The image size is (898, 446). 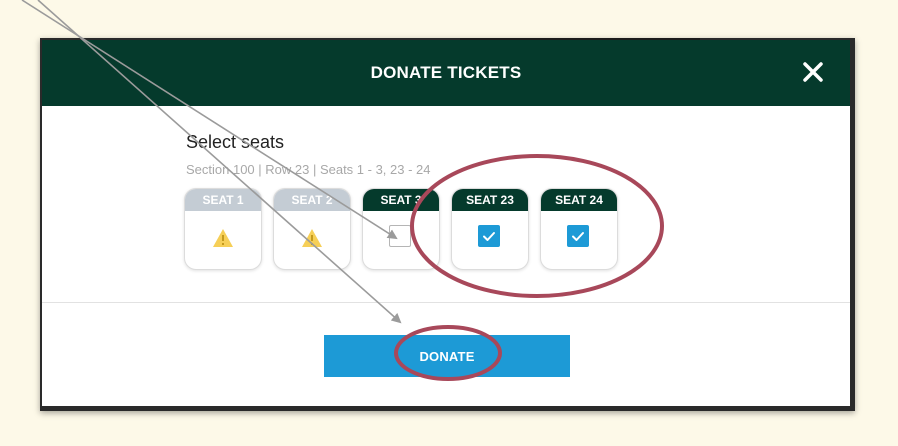 I want to click on select-seats-heading: Select seats, so click(x=235, y=142).